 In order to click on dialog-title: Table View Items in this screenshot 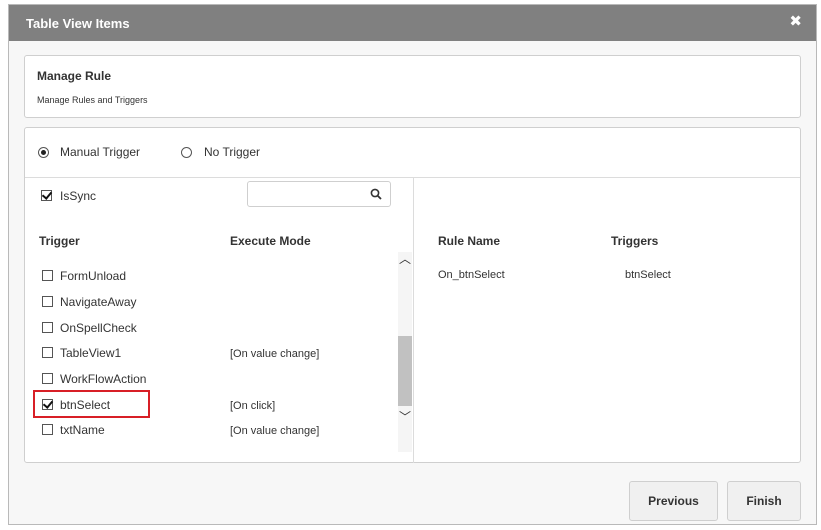, I will do `click(78, 23)`.